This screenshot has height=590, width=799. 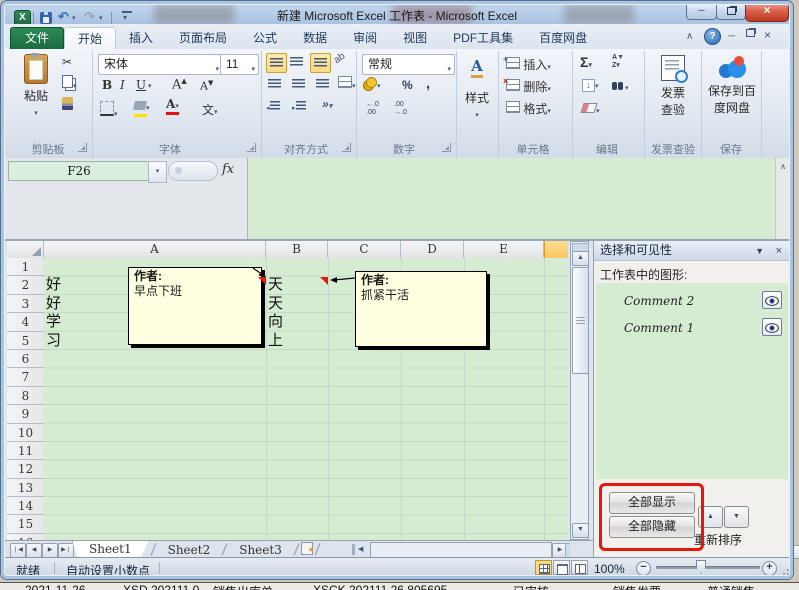 I want to click on autosum-button: Σ▾, so click(x=586, y=62).